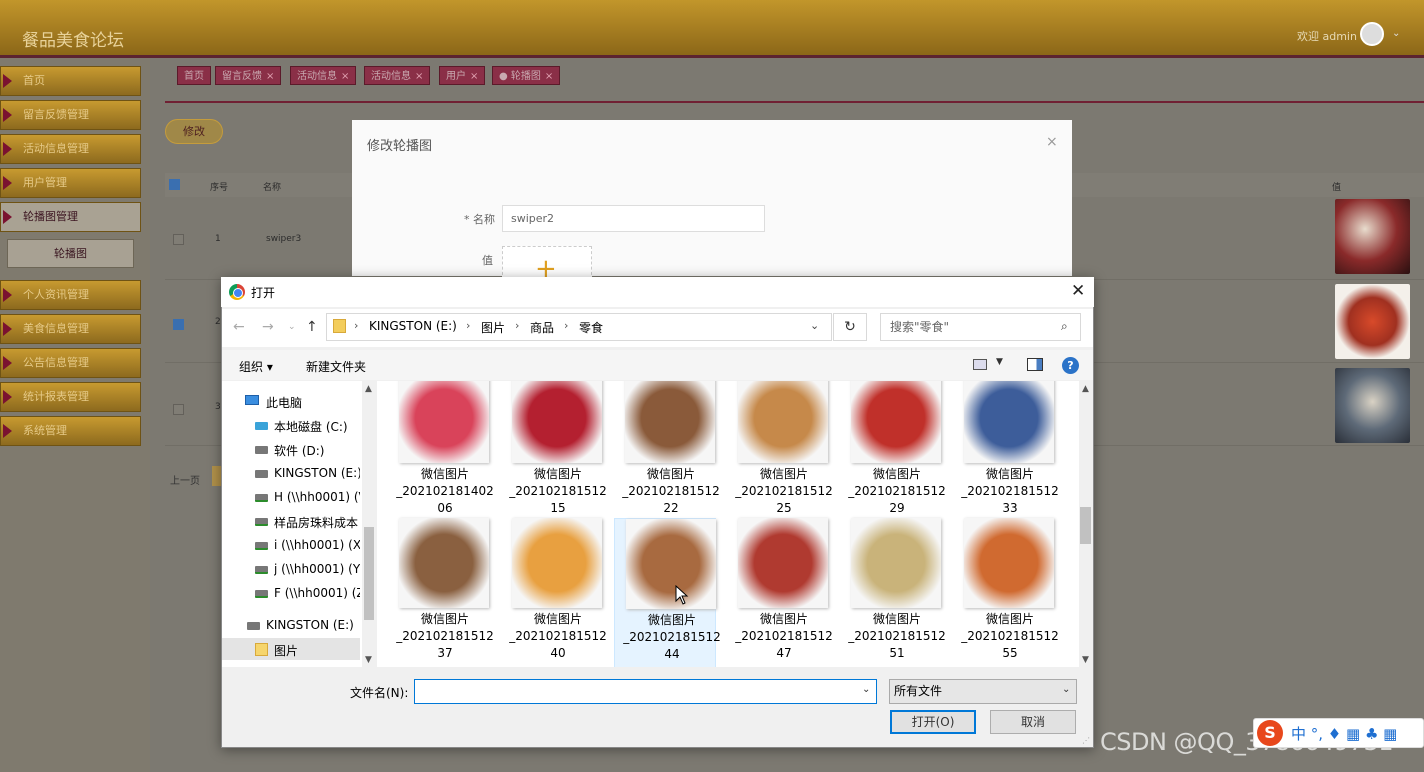 The width and height of the screenshot is (1424, 772). What do you see at coordinates (893, 592) in the screenshot?
I see `file-item: 微信图片 _202102181512 51` at bounding box center [893, 592].